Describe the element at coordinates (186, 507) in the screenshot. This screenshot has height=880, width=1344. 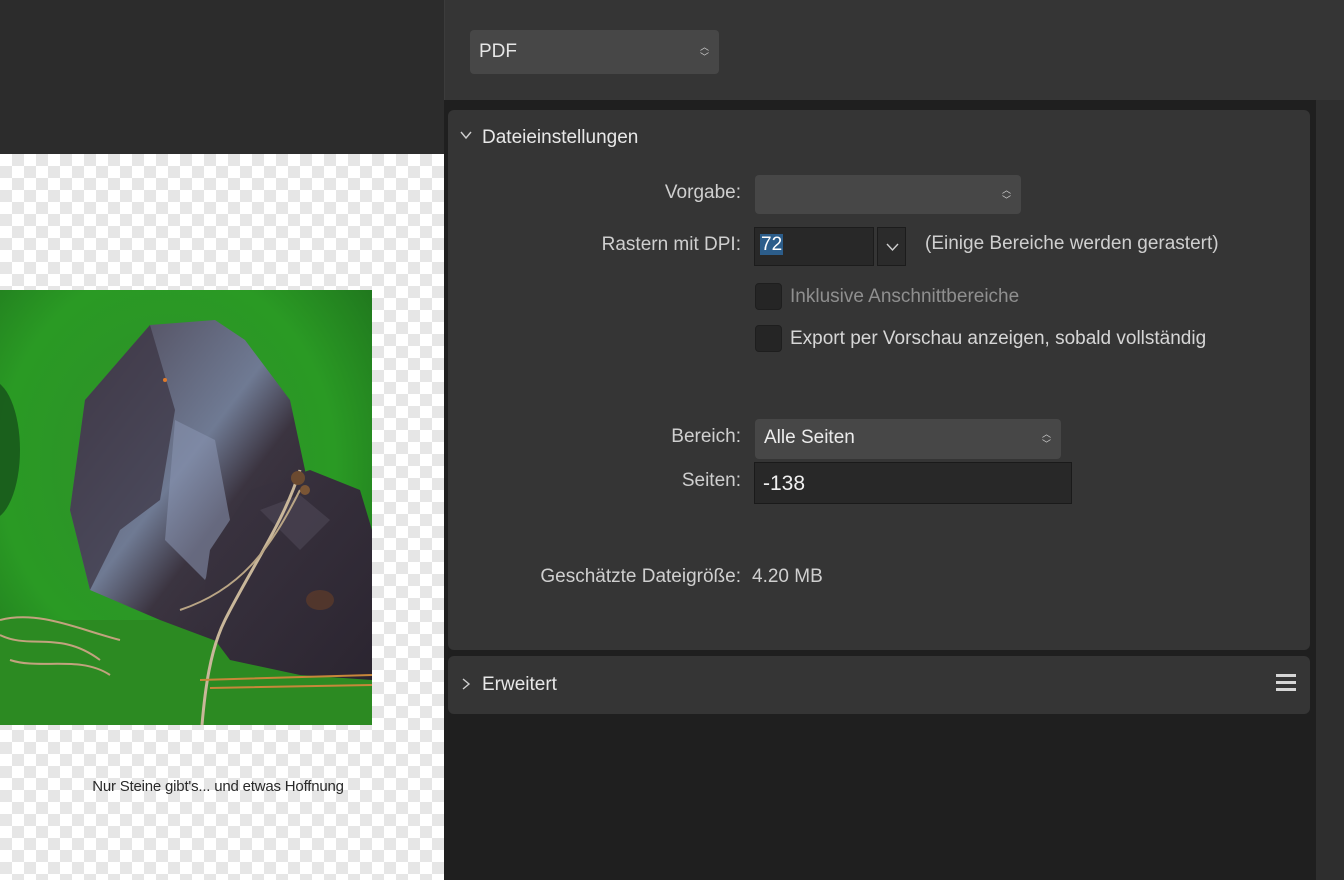
I see `preview-photo` at that location.